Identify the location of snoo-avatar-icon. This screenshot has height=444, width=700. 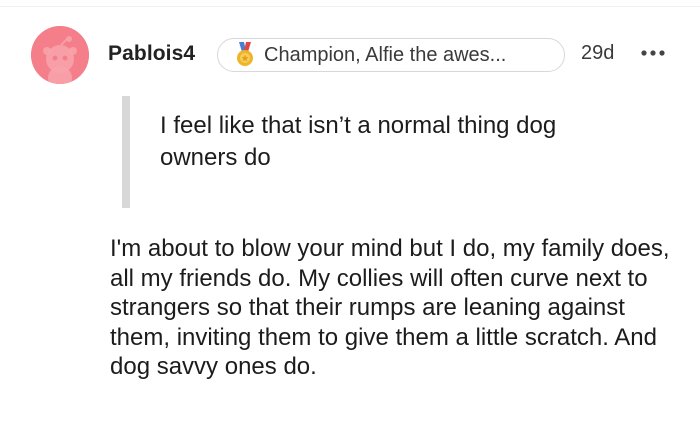
(60, 55).